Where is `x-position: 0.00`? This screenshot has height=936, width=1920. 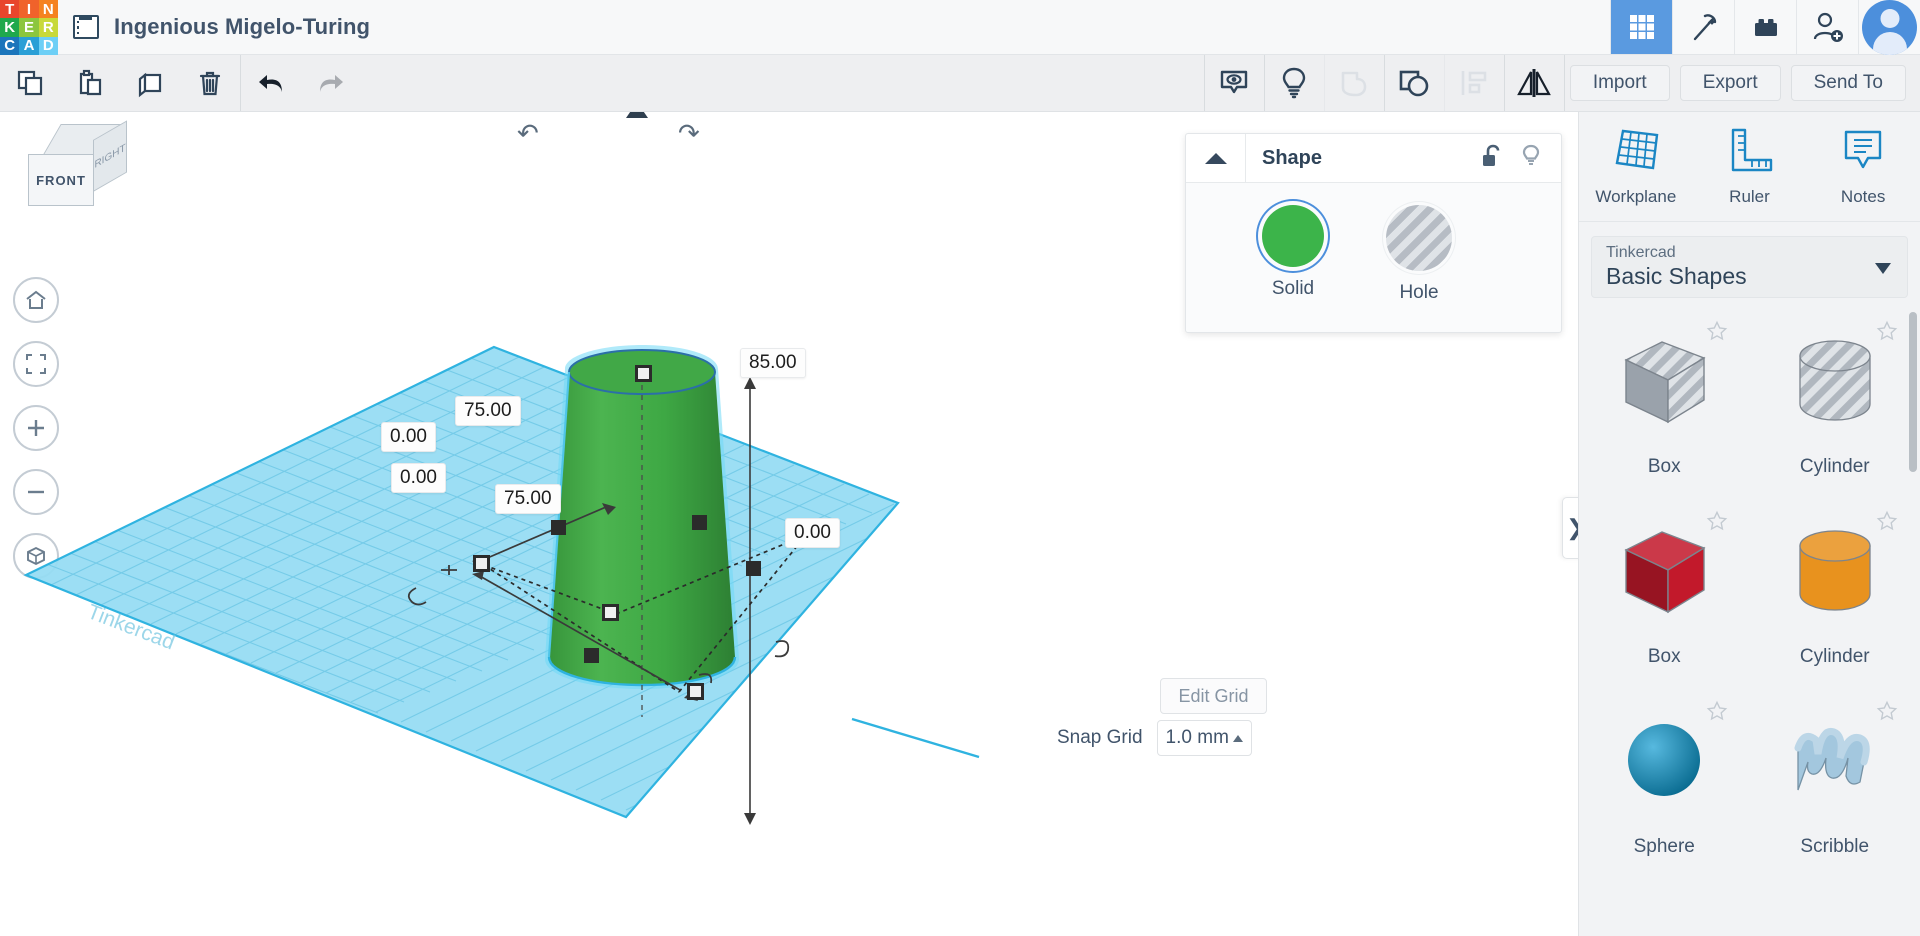 x-position: 0.00 is located at coordinates (408, 437).